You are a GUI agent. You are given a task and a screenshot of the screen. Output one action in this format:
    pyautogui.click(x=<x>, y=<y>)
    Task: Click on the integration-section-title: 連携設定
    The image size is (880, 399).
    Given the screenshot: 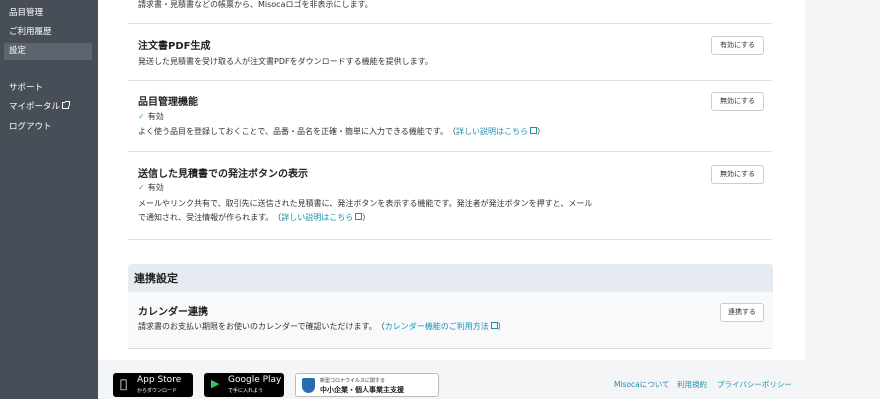 What is the action you would take?
    pyautogui.click(x=156, y=278)
    